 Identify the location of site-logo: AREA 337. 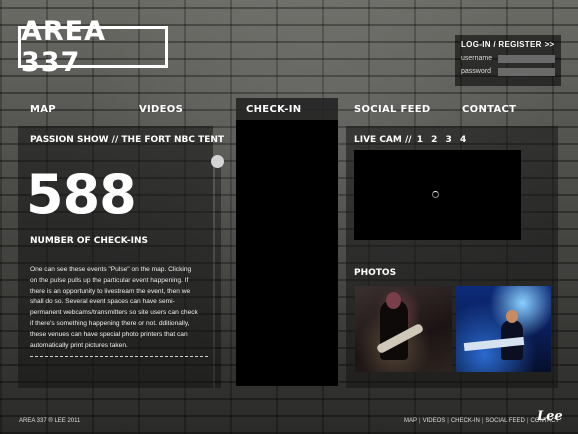
(93, 47).